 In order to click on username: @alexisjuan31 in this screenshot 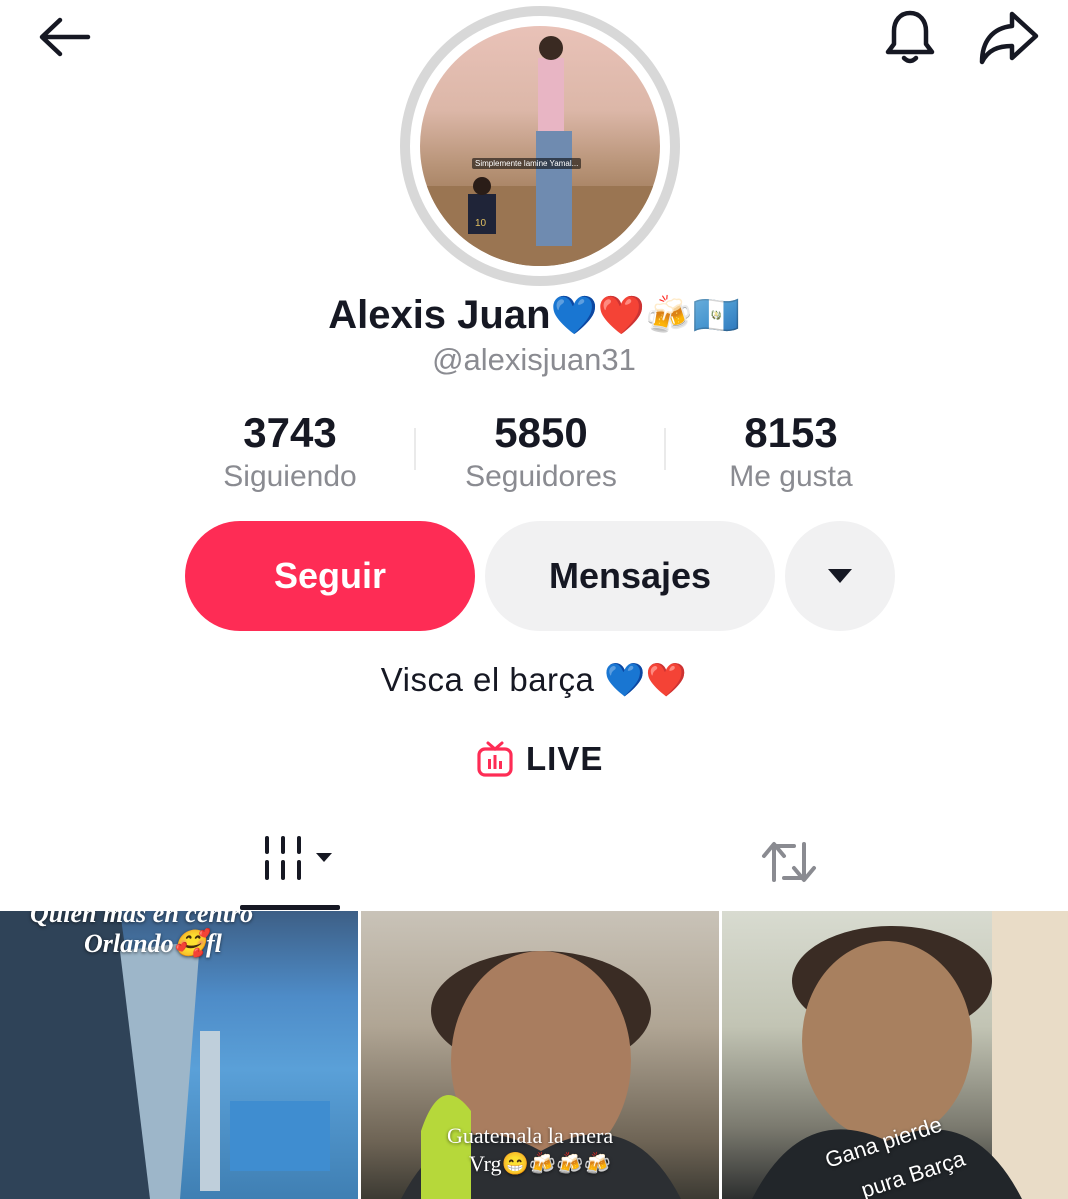, I will do `click(534, 359)`.